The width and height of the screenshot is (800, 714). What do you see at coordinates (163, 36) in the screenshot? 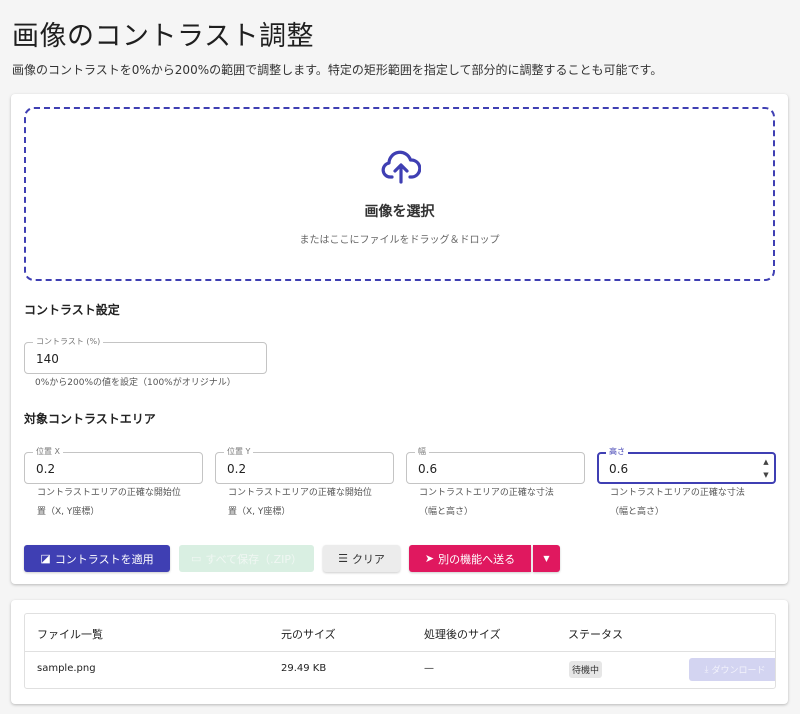
I see `page-title: 画像のコントラスト調整` at bounding box center [163, 36].